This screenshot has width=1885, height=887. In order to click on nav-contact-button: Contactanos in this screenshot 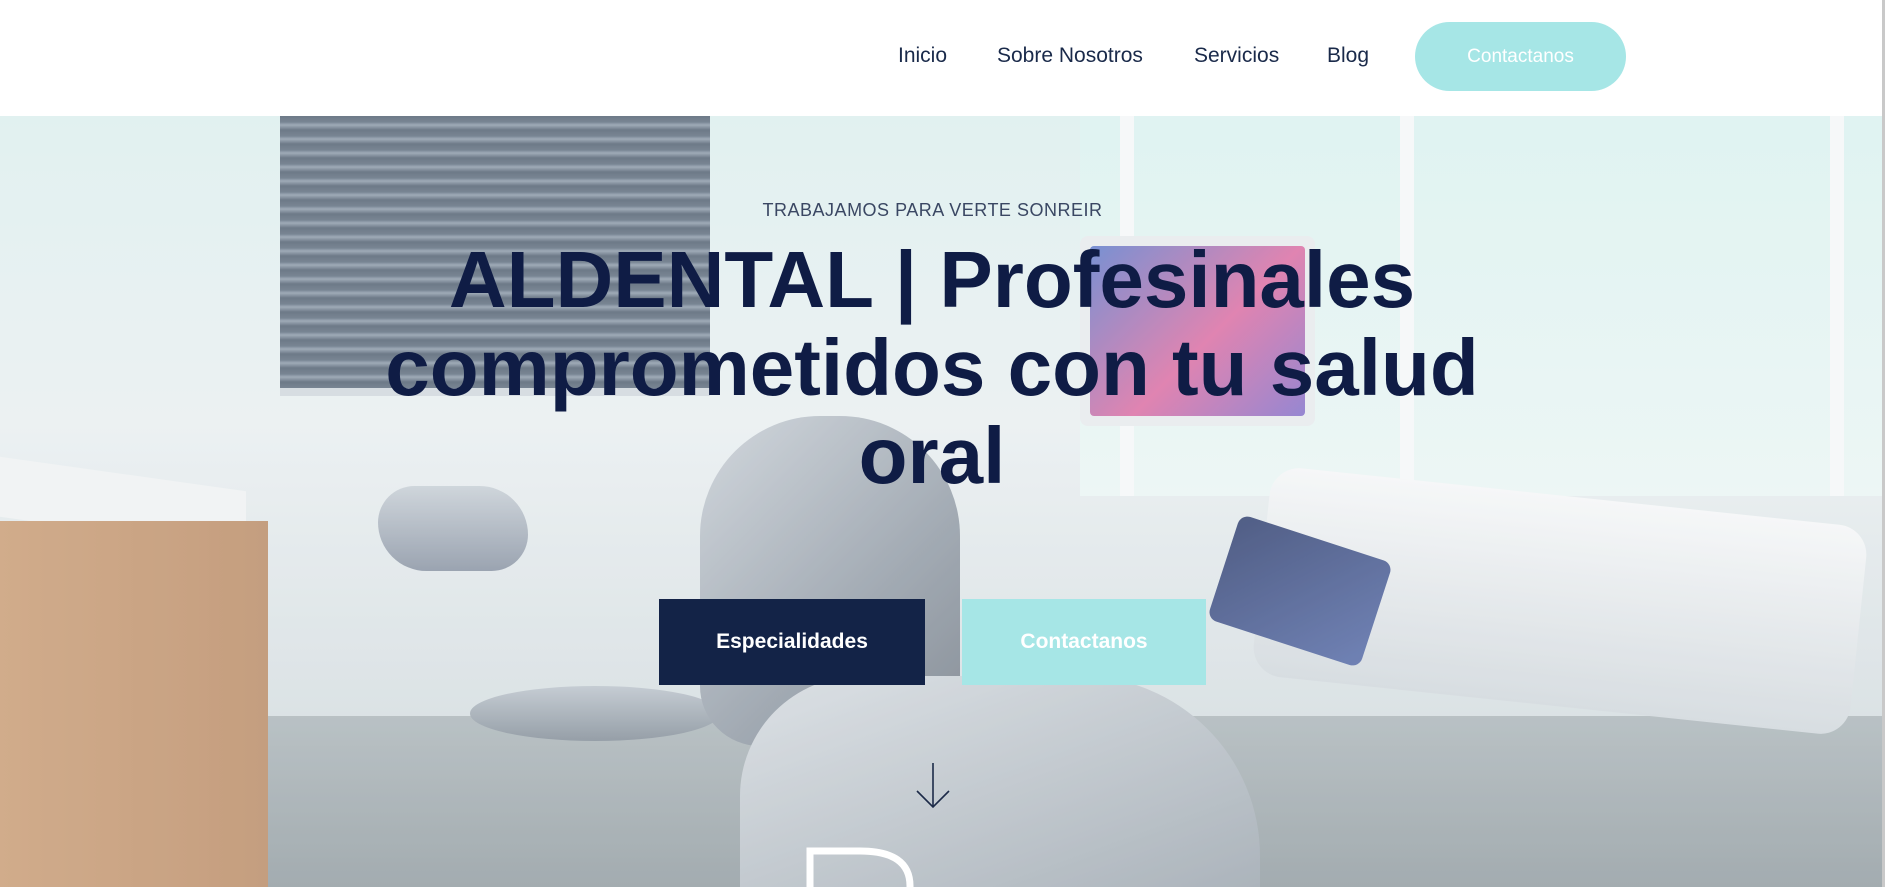, I will do `click(1520, 56)`.